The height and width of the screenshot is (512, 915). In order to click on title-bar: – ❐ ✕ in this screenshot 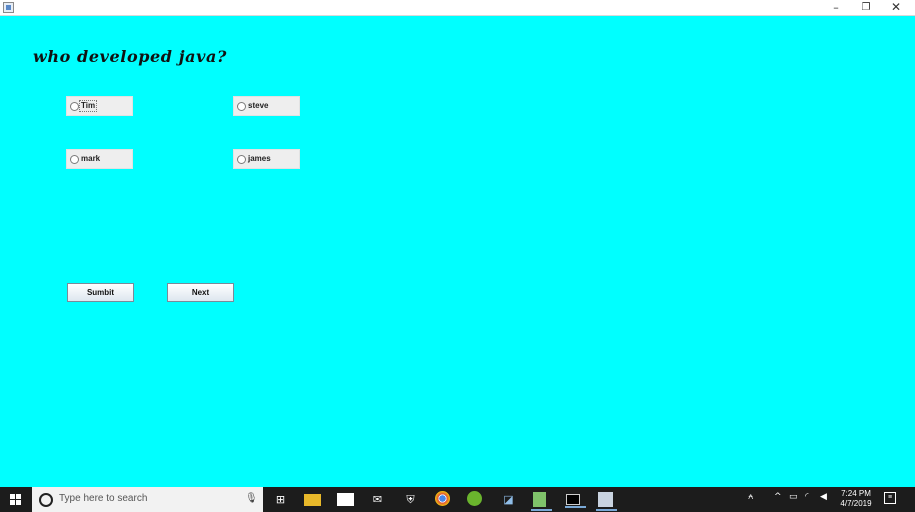, I will do `click(457, 8)`.